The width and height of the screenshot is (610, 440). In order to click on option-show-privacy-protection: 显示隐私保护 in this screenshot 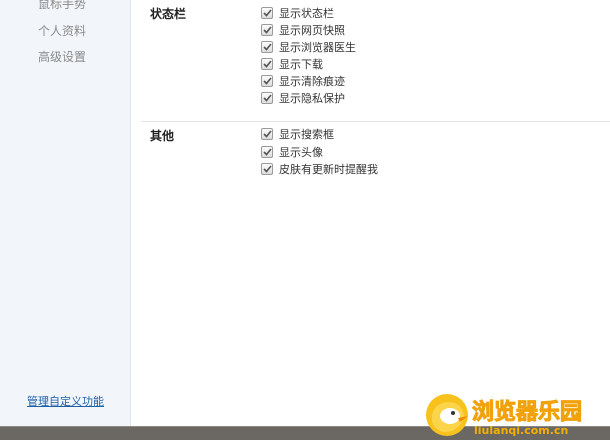, I will do `click(303, 98)`.